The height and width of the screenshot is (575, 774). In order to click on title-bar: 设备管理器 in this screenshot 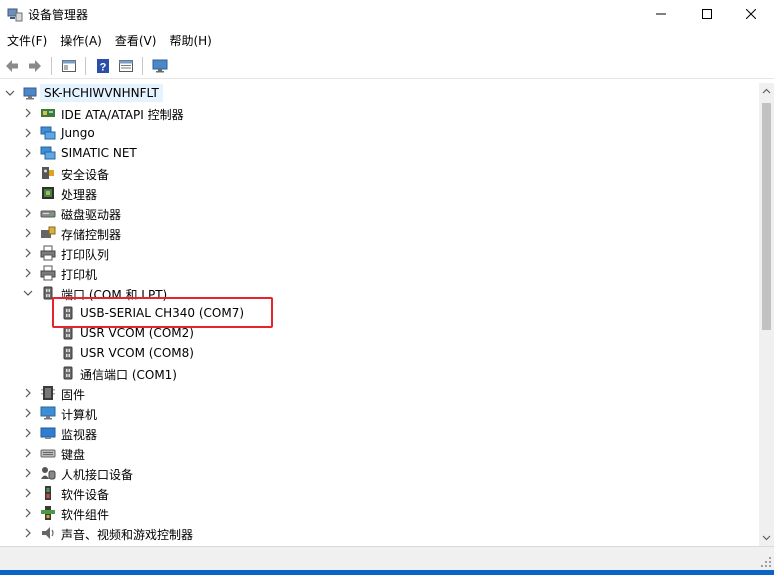, I will do `click(387, 14)`.